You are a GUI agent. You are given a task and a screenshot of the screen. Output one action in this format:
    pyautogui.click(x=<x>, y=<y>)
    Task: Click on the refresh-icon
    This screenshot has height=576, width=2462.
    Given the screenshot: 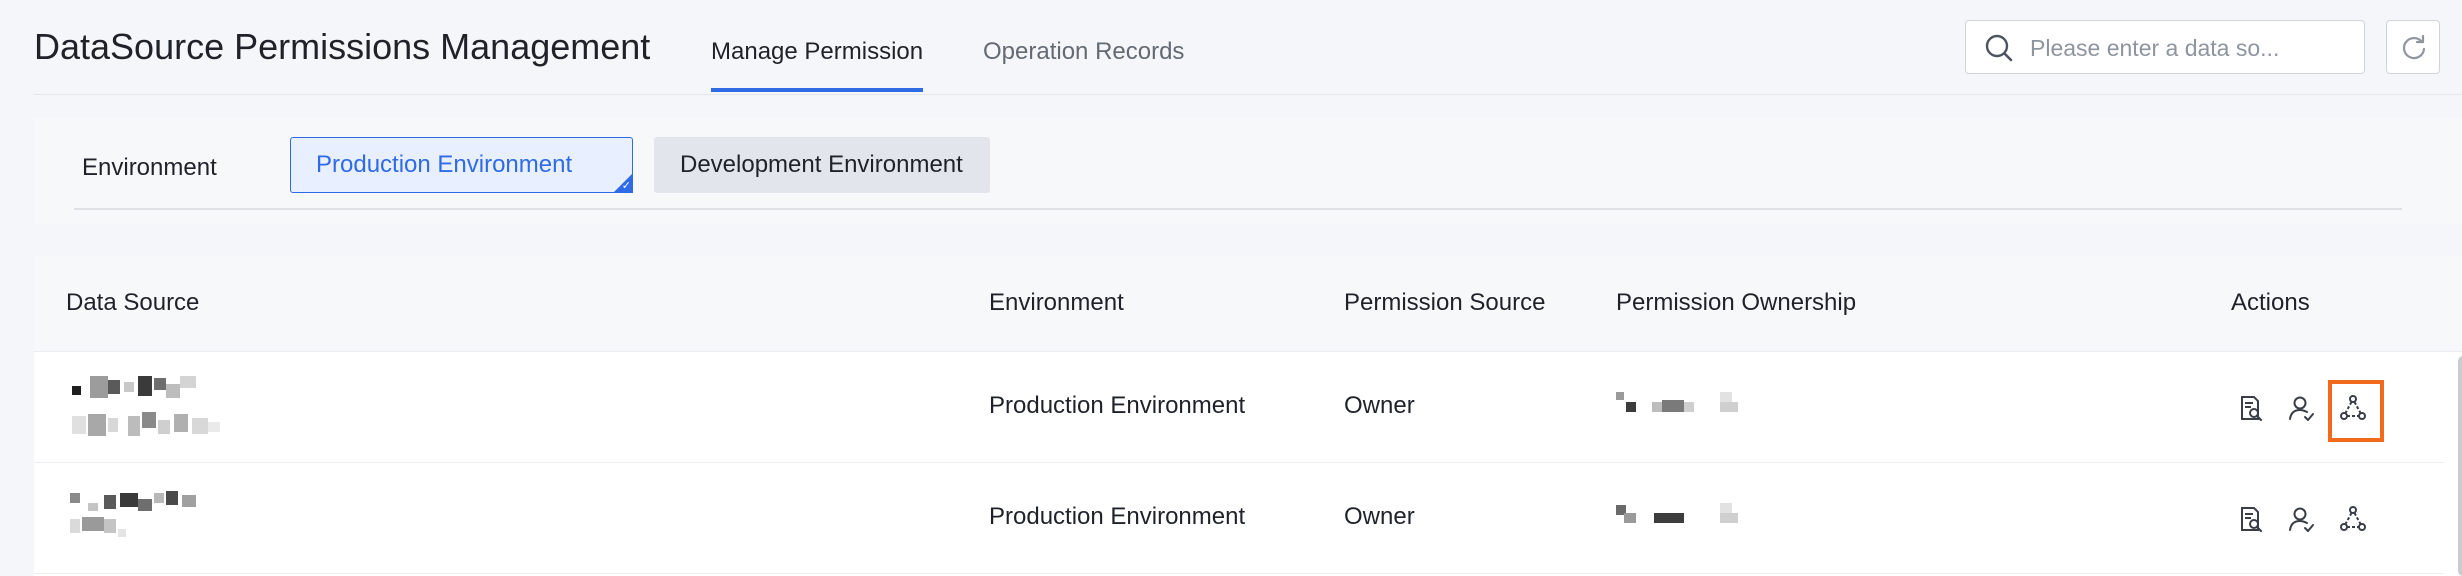 What is the action you would take?
    pyautogui.click(x=2414, y=47)
    